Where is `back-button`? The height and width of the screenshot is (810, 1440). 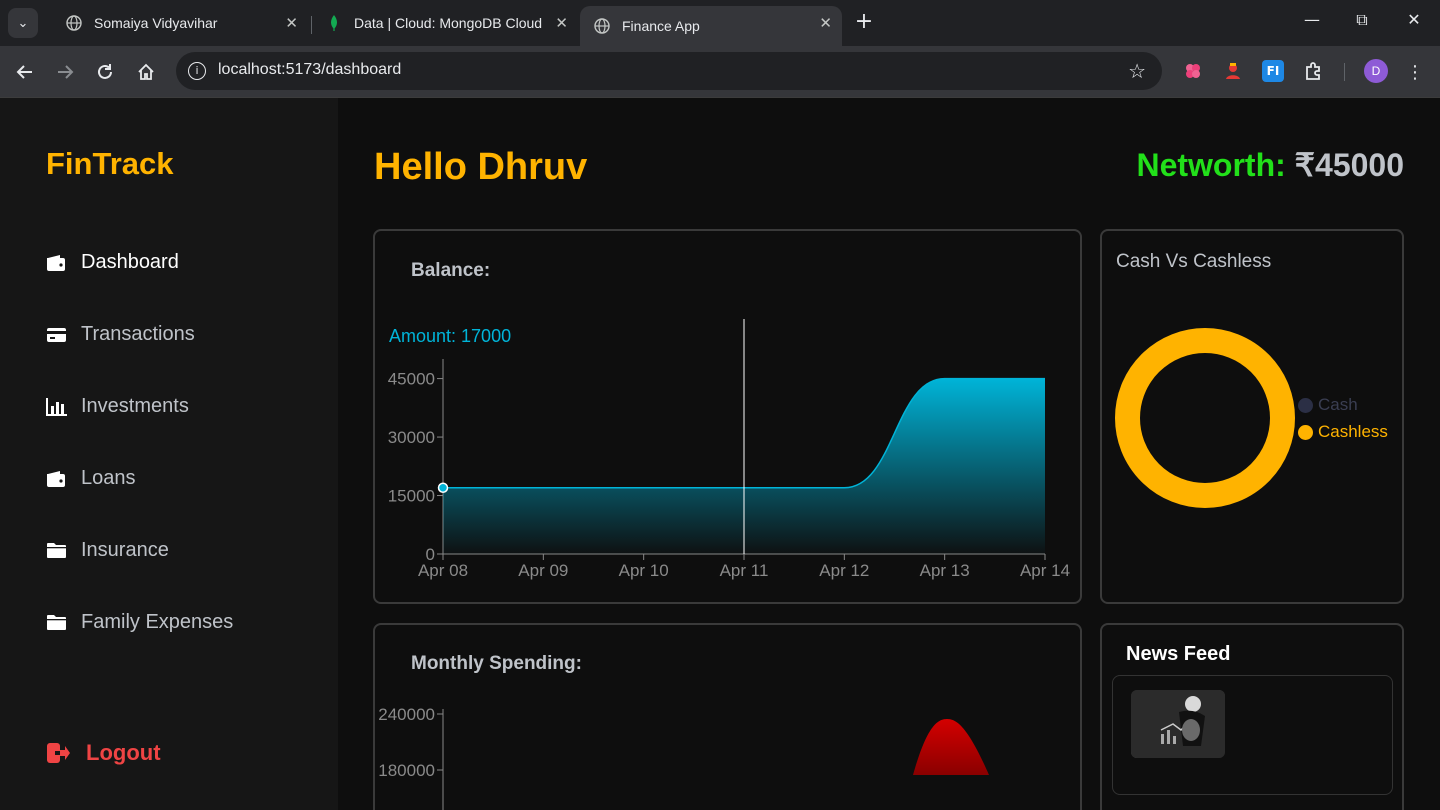
back-button is located at coordinates (25, 72).